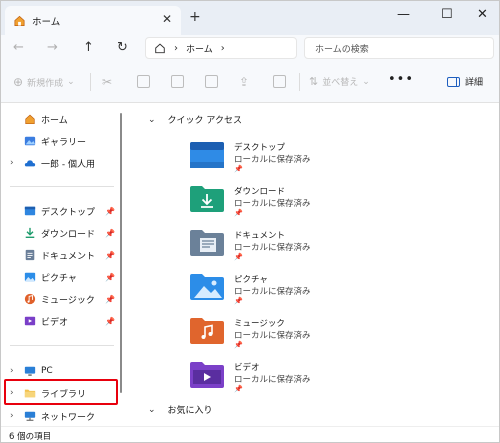  I want to click on folder-name: ダウンロード, so click(260, 192).